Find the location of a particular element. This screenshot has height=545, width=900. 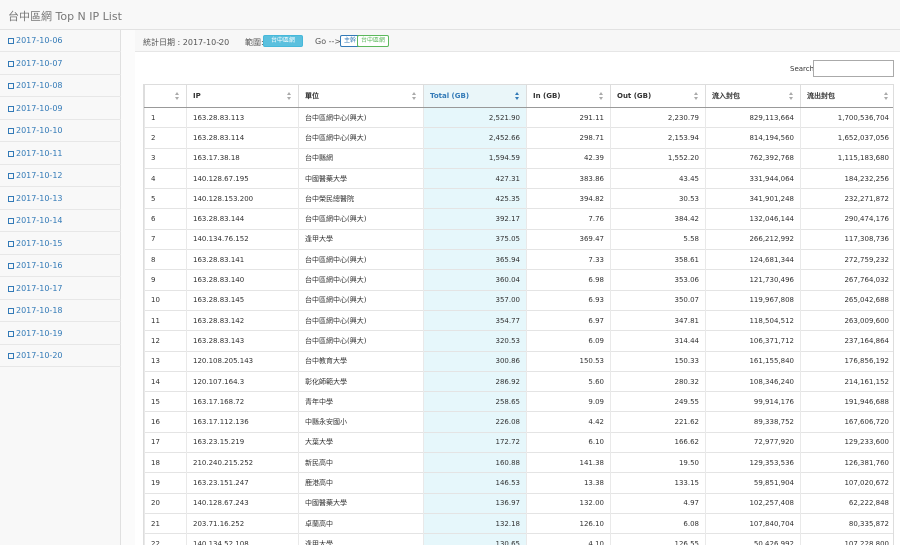

sidebar-date-item: 2017-10-11 is located at coordinates (60, 154).